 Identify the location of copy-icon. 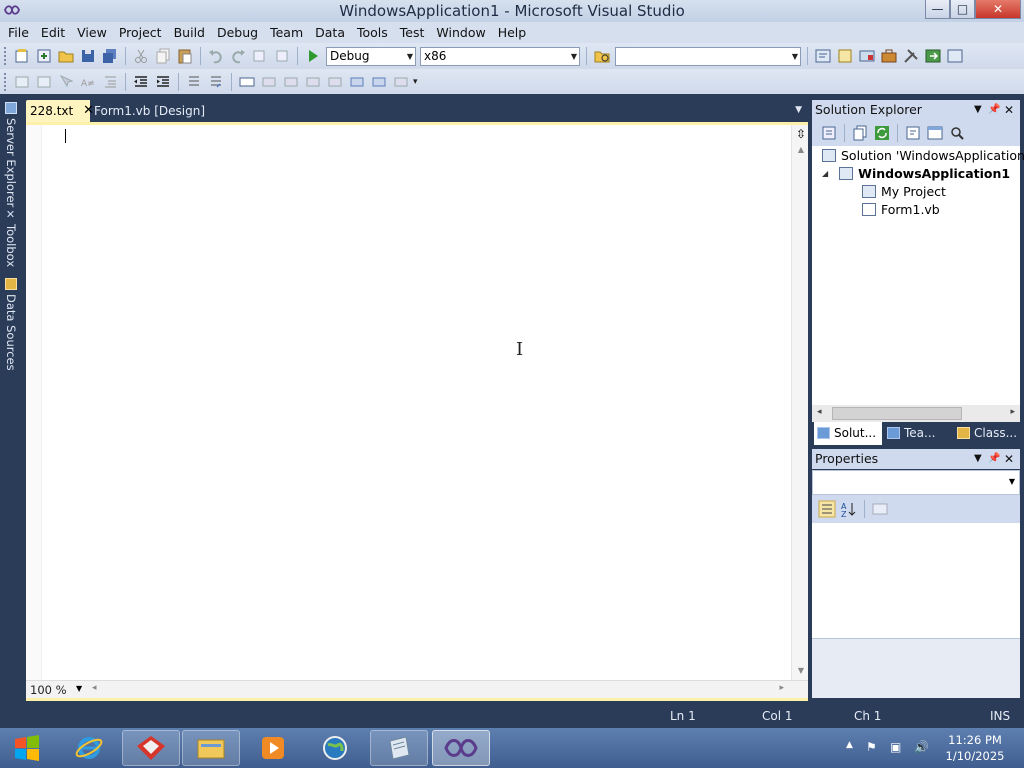
(163, 56).